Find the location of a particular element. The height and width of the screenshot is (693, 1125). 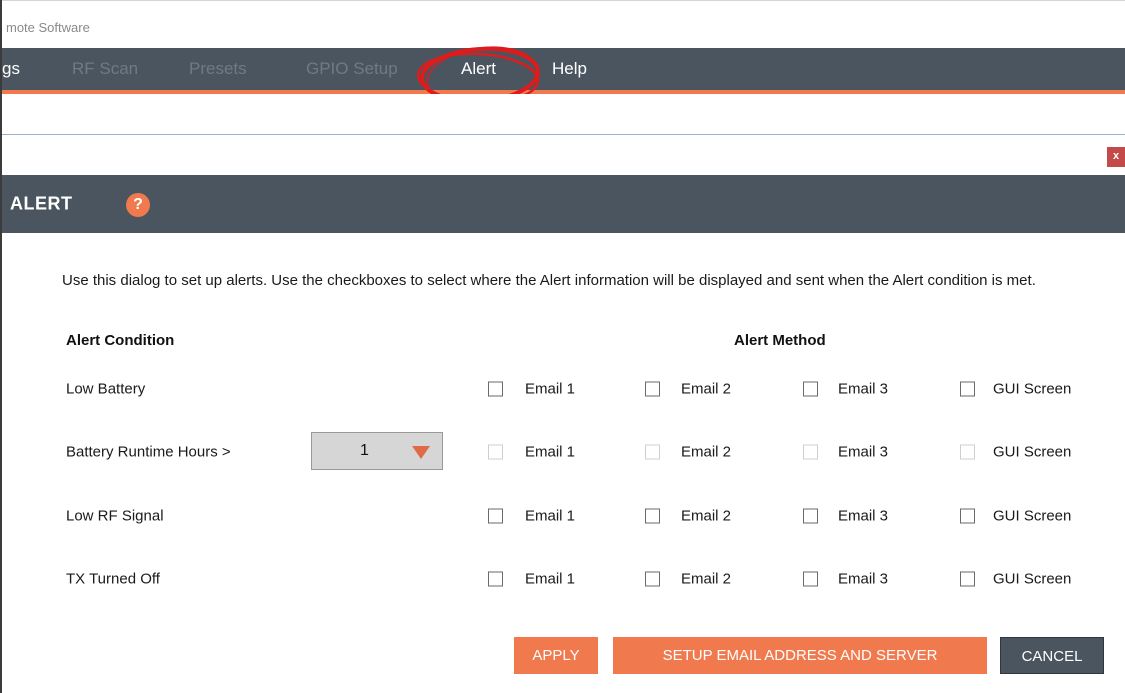

checkbox-low-battery-email1 is located at coordinates (495, 389).